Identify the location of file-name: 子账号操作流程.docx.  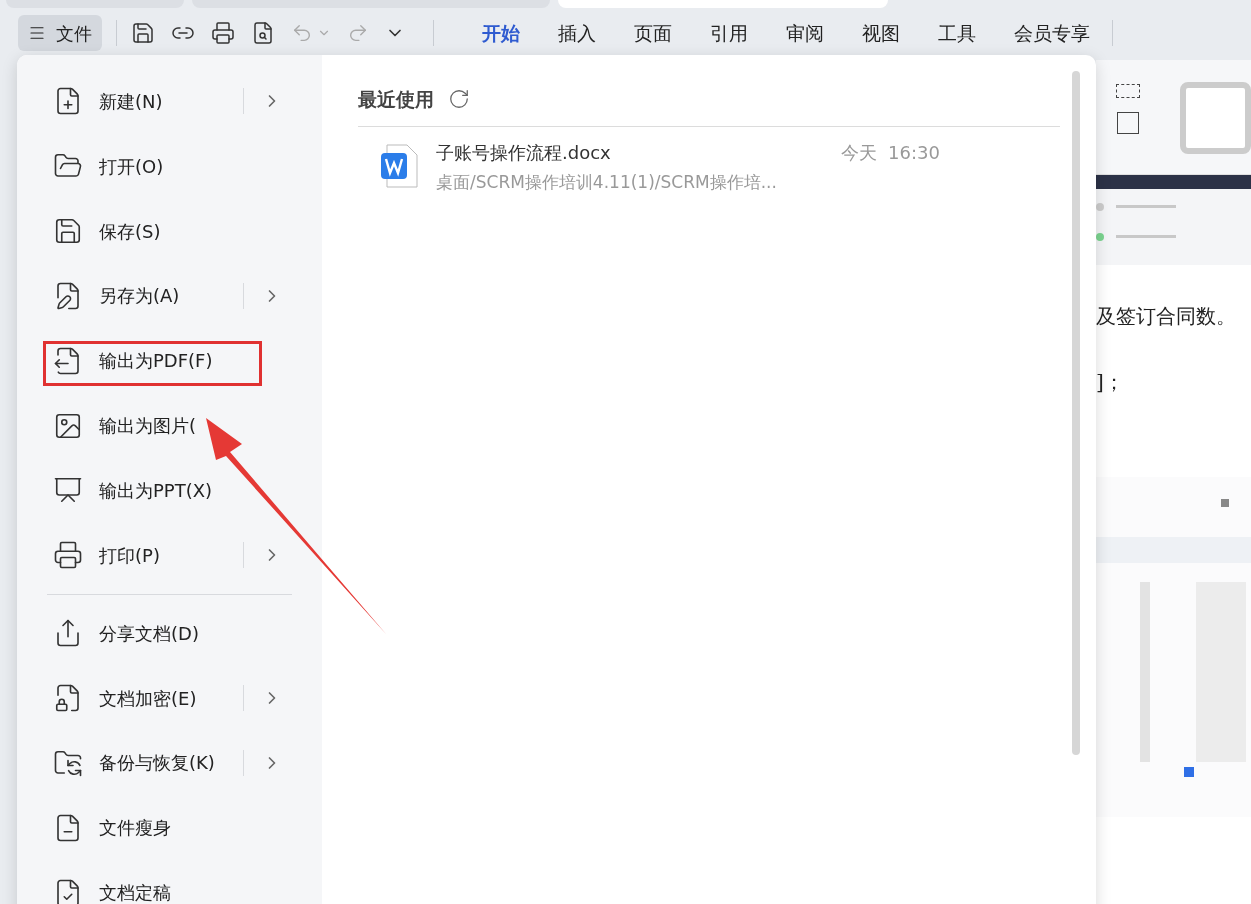
(524, 152).